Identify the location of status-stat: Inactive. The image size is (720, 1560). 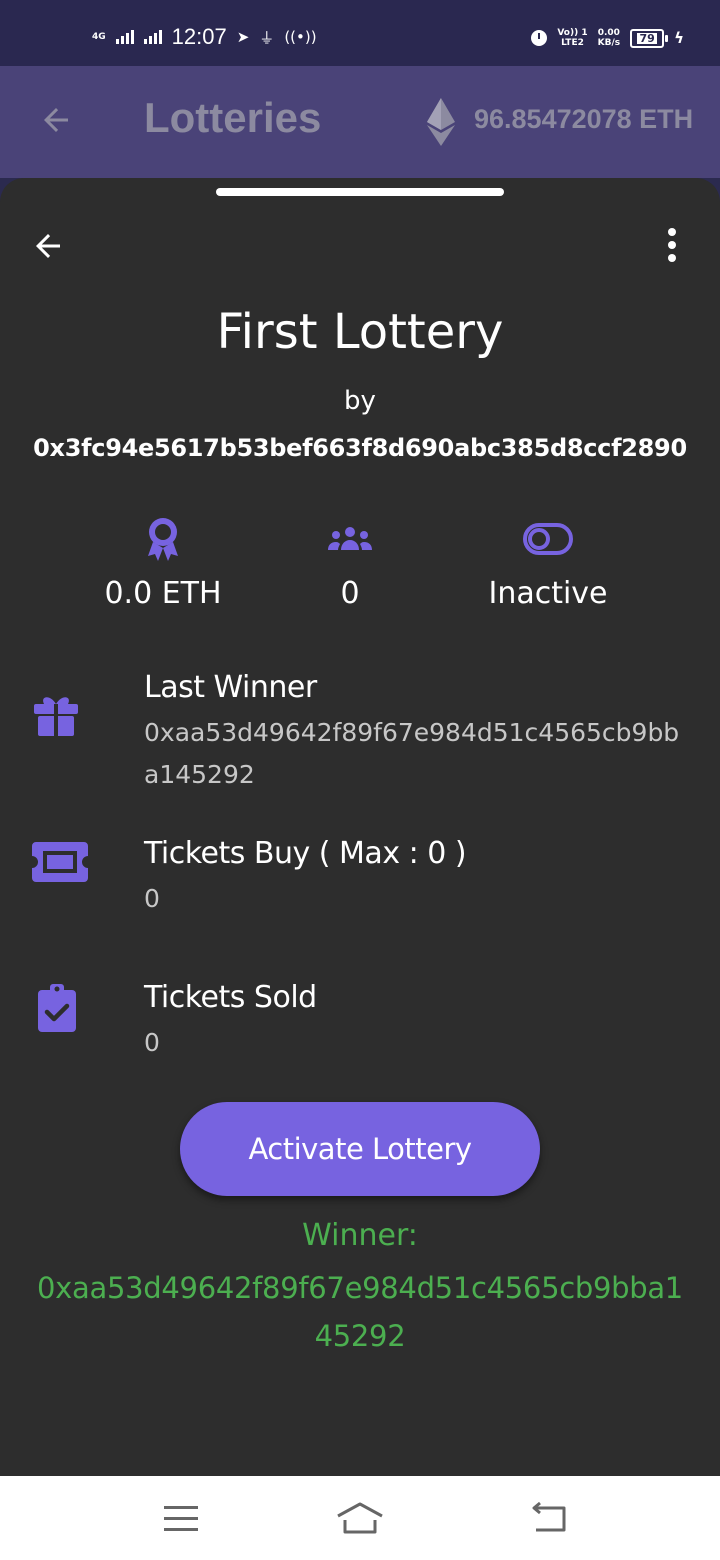
(548, 563).